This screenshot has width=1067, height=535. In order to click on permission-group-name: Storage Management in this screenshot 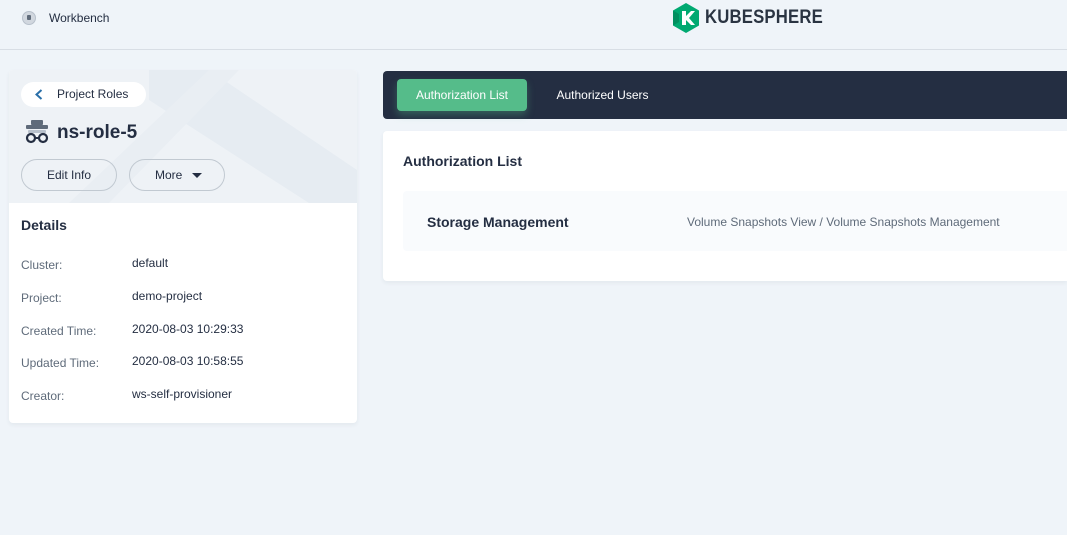, I will do `click(498, 222)`.